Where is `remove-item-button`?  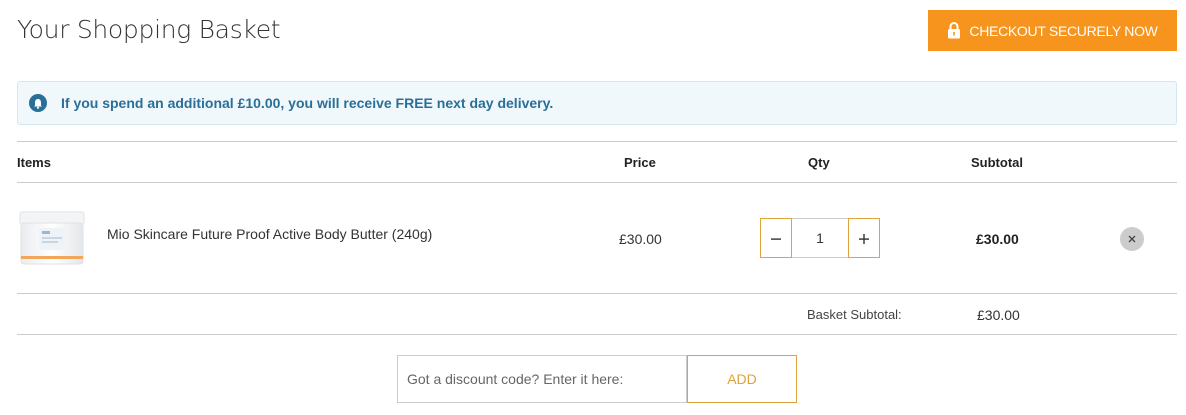 remove-item-button is located at coordinates (1132, 239).